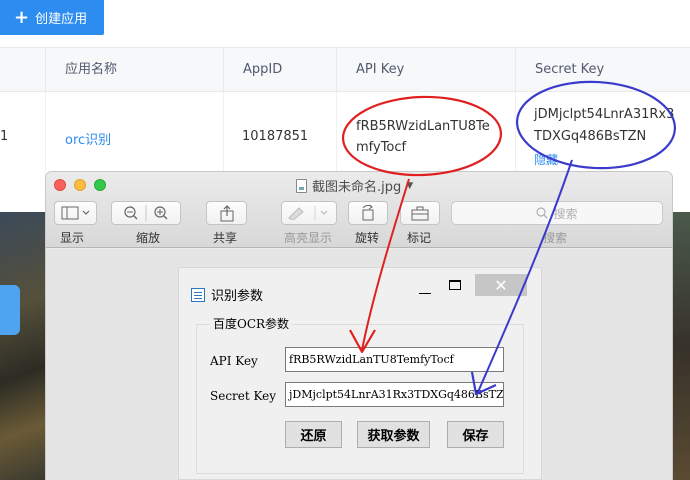  Describe the element at coordinates (604, 114) in the screenshot. I see `secret-key-value-line1: jDMjclpt54LnrA31Rx3` at that location.